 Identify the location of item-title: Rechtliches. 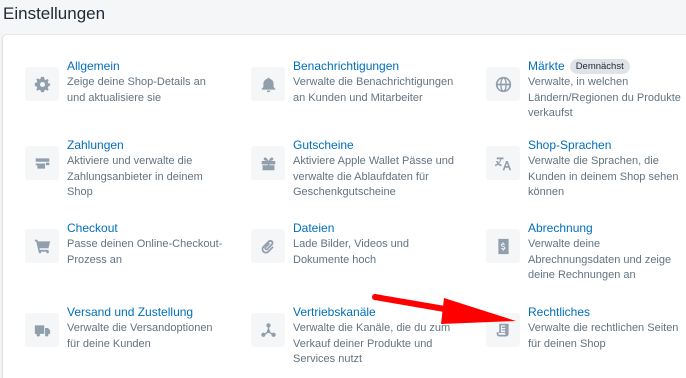
(559, 312).